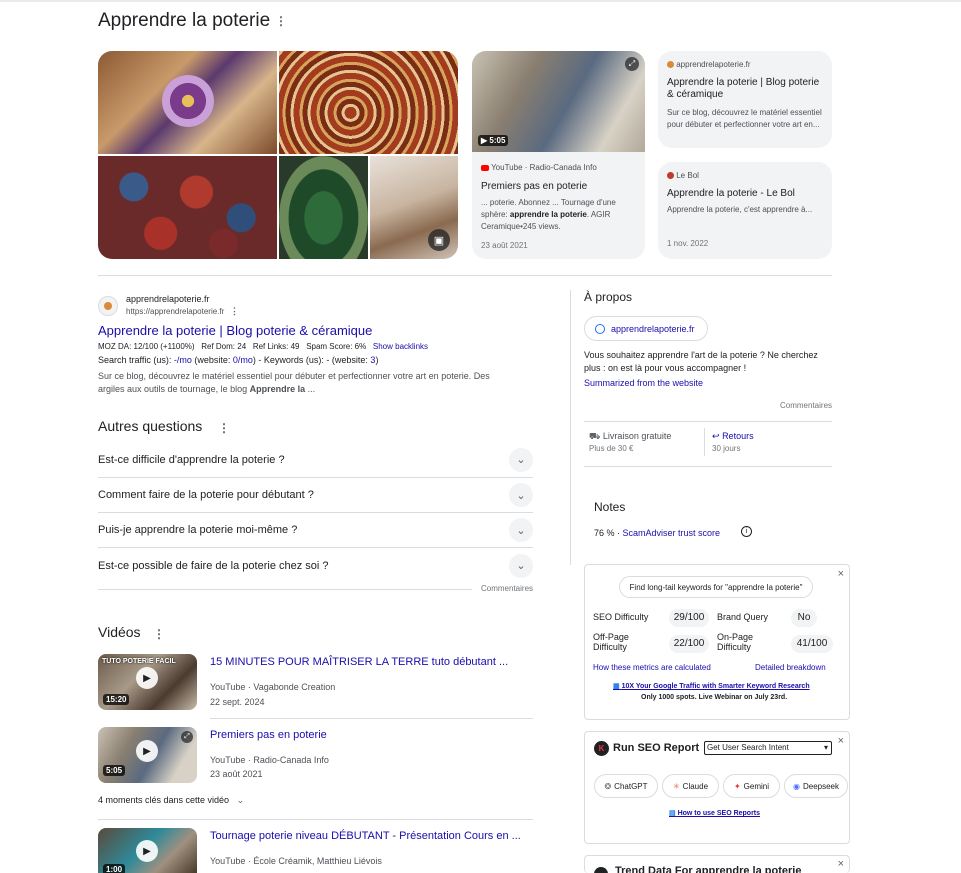  What do you see at coordinates (608, 786) in the screenshot?
I see `chatgpt-icon: ❂` at bounding box center [608, 786].